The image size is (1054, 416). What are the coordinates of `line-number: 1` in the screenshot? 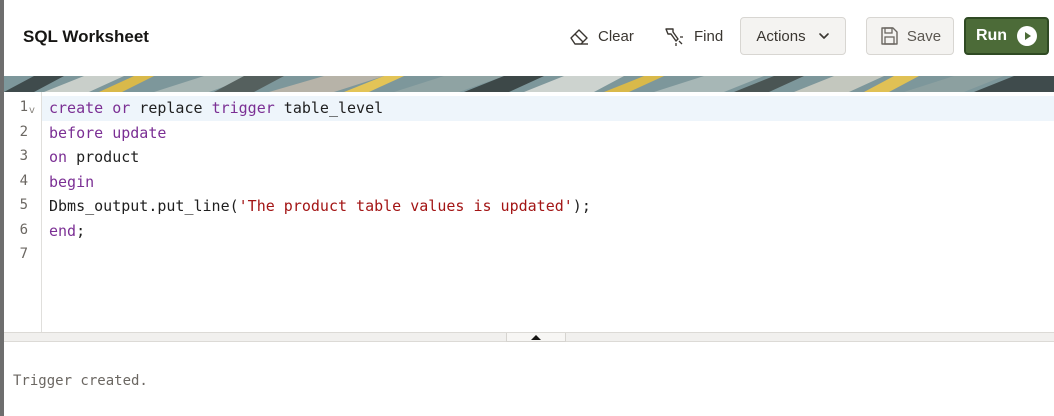 It's located at (23, 107).